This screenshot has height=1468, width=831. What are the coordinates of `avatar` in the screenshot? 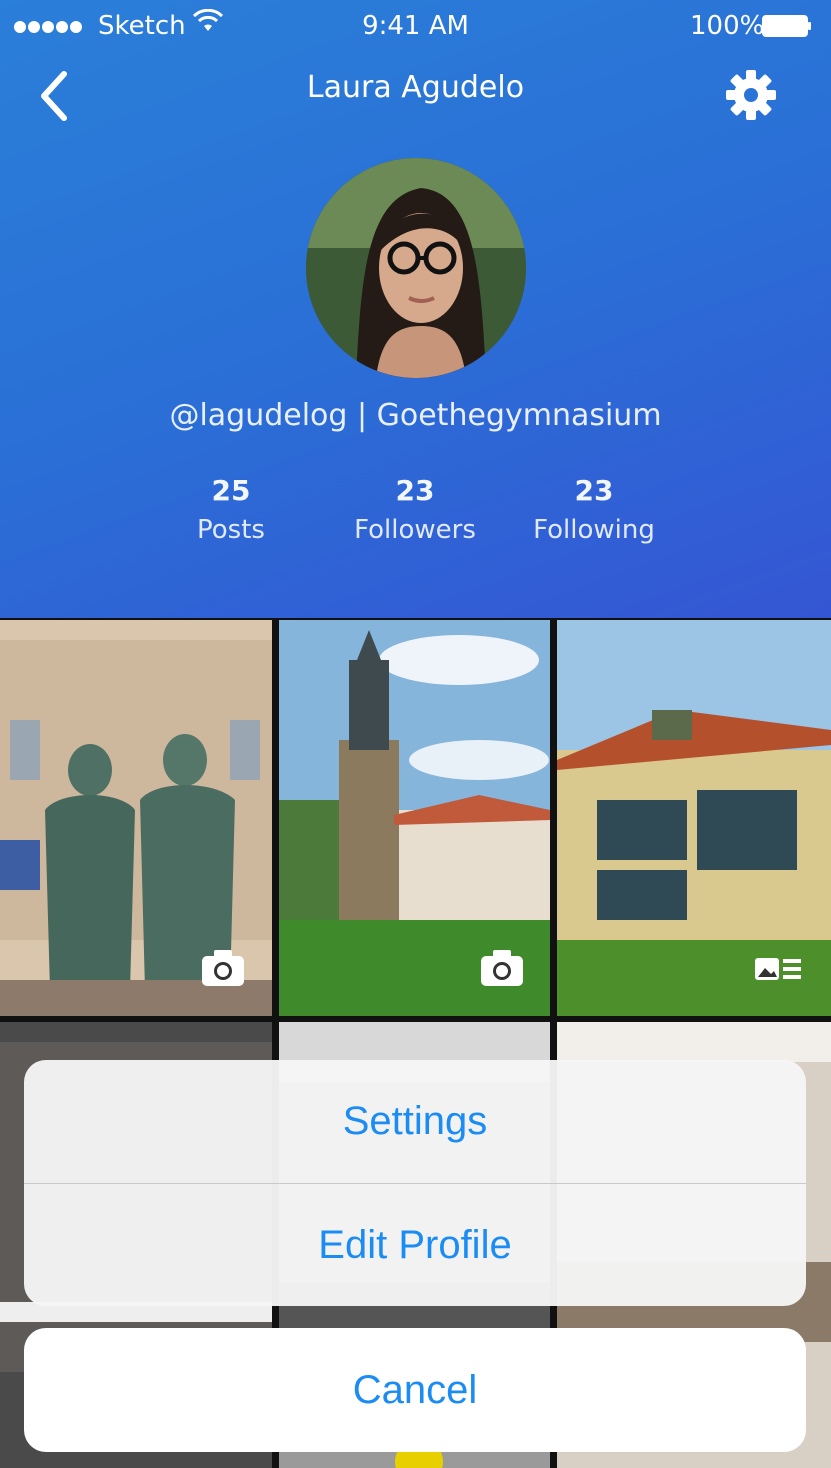 It's located at (416, 268).